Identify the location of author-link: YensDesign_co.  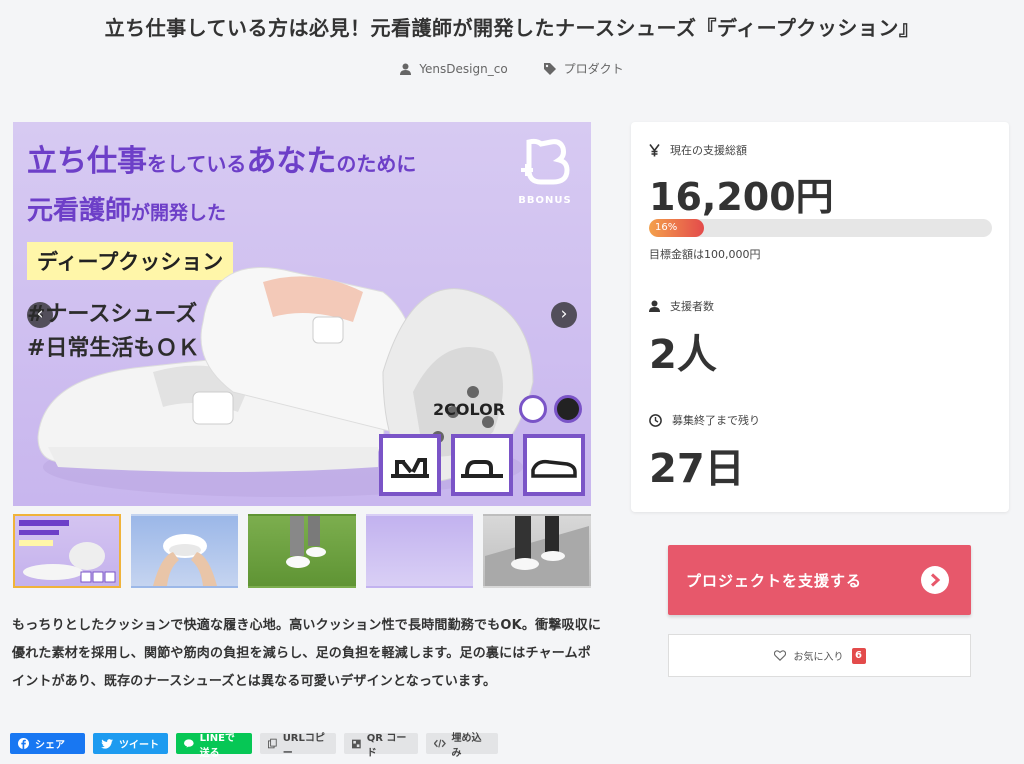
(454, 68).